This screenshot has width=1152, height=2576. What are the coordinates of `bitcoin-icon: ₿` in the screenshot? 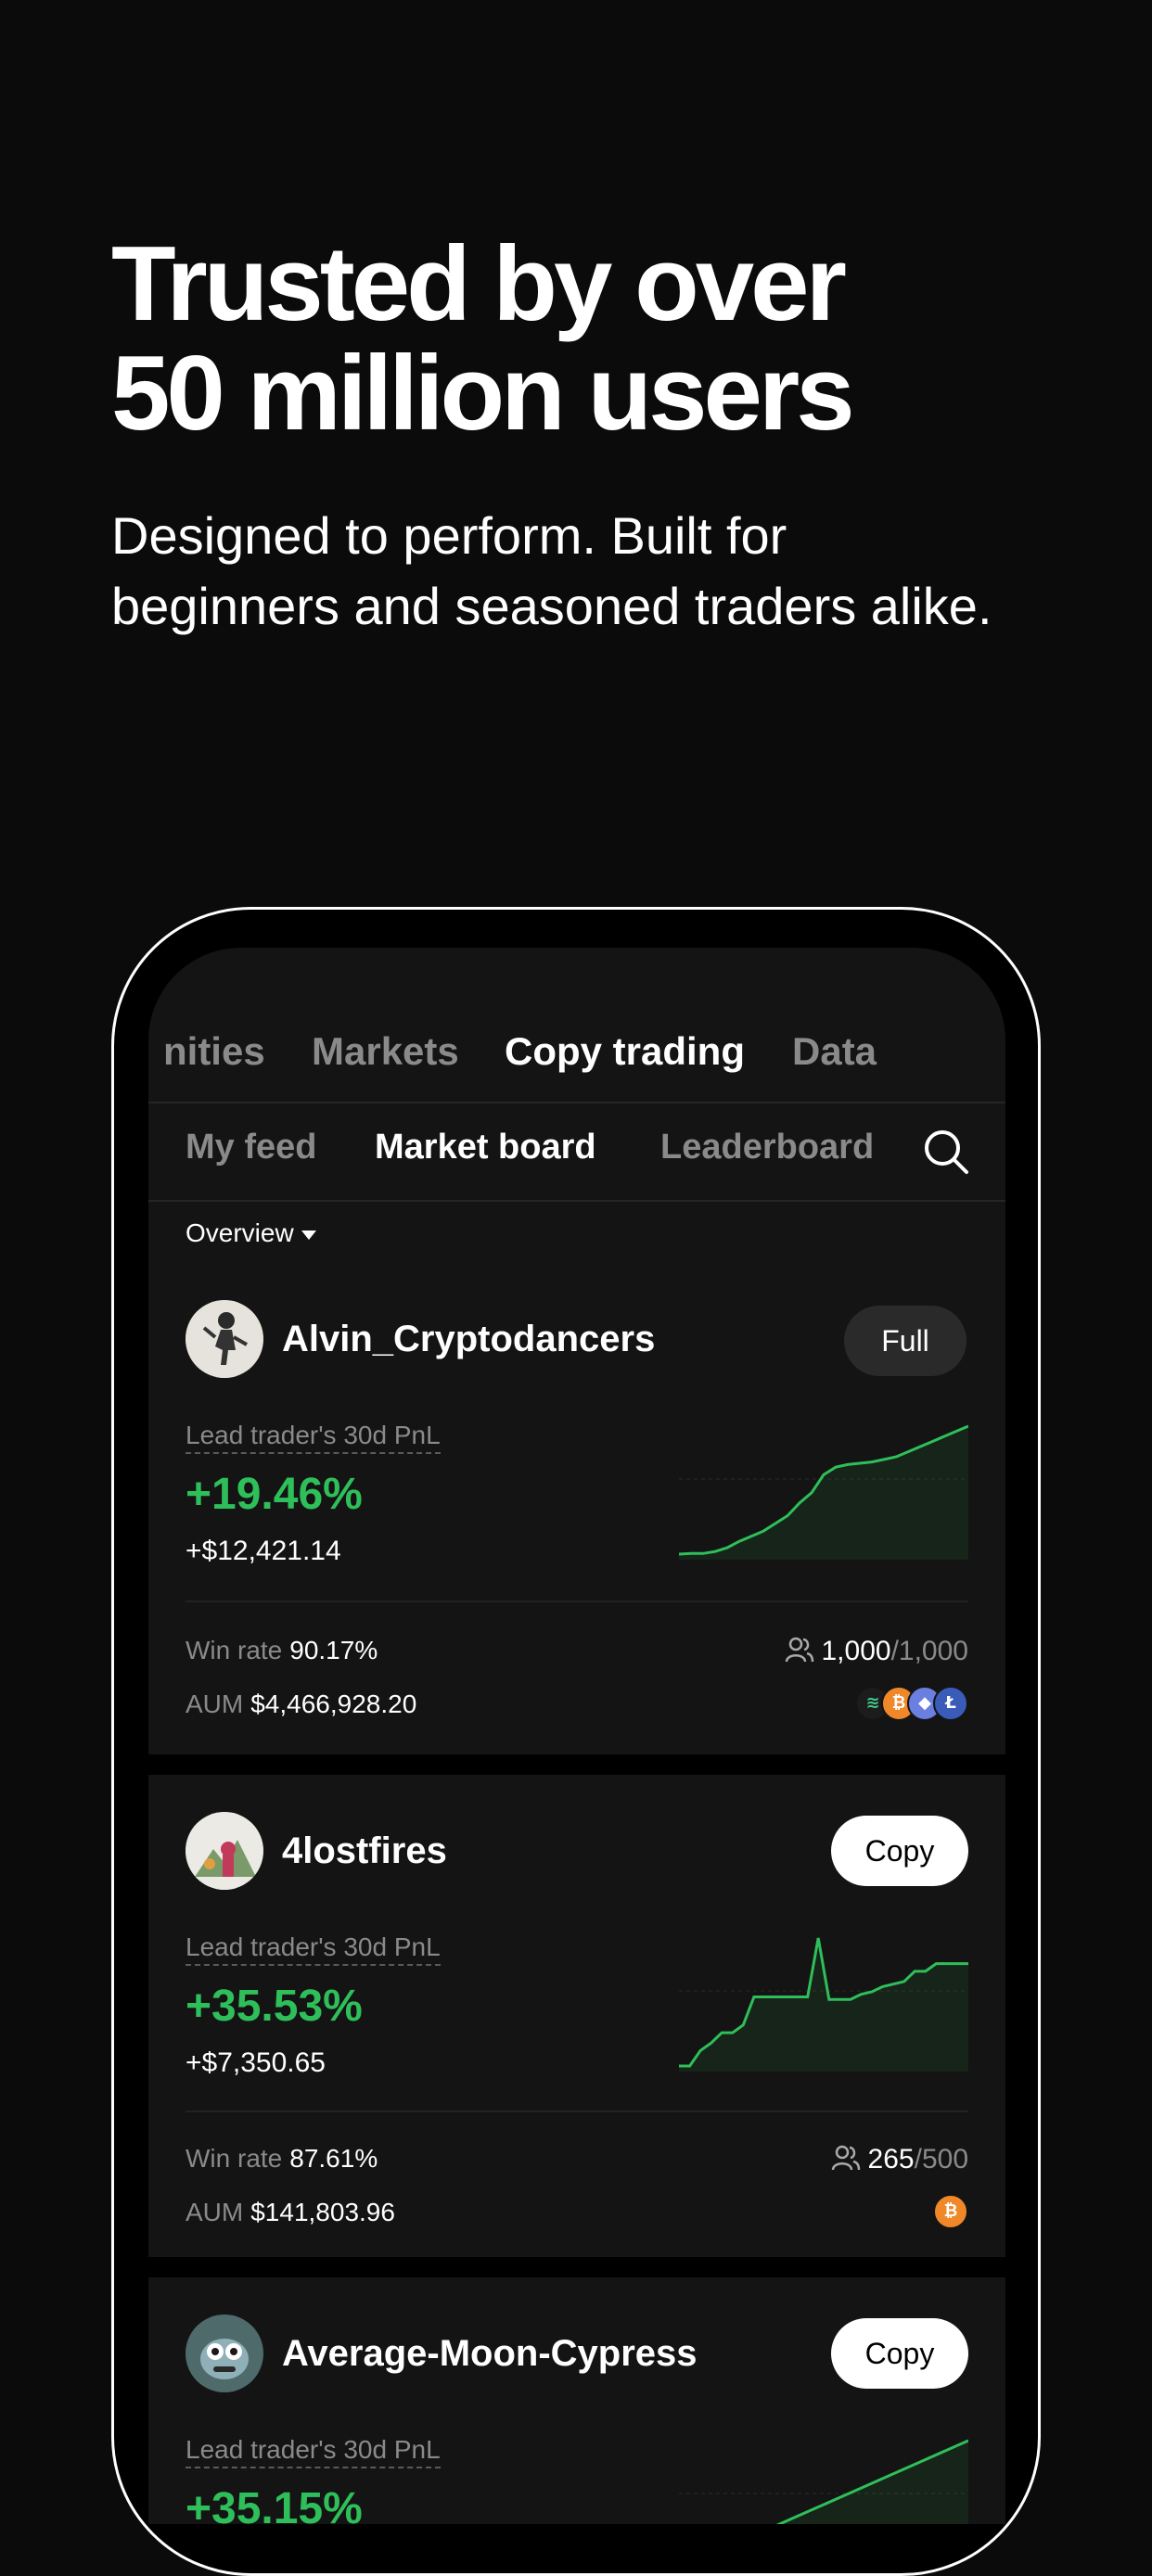 It's located at (950, 2211).